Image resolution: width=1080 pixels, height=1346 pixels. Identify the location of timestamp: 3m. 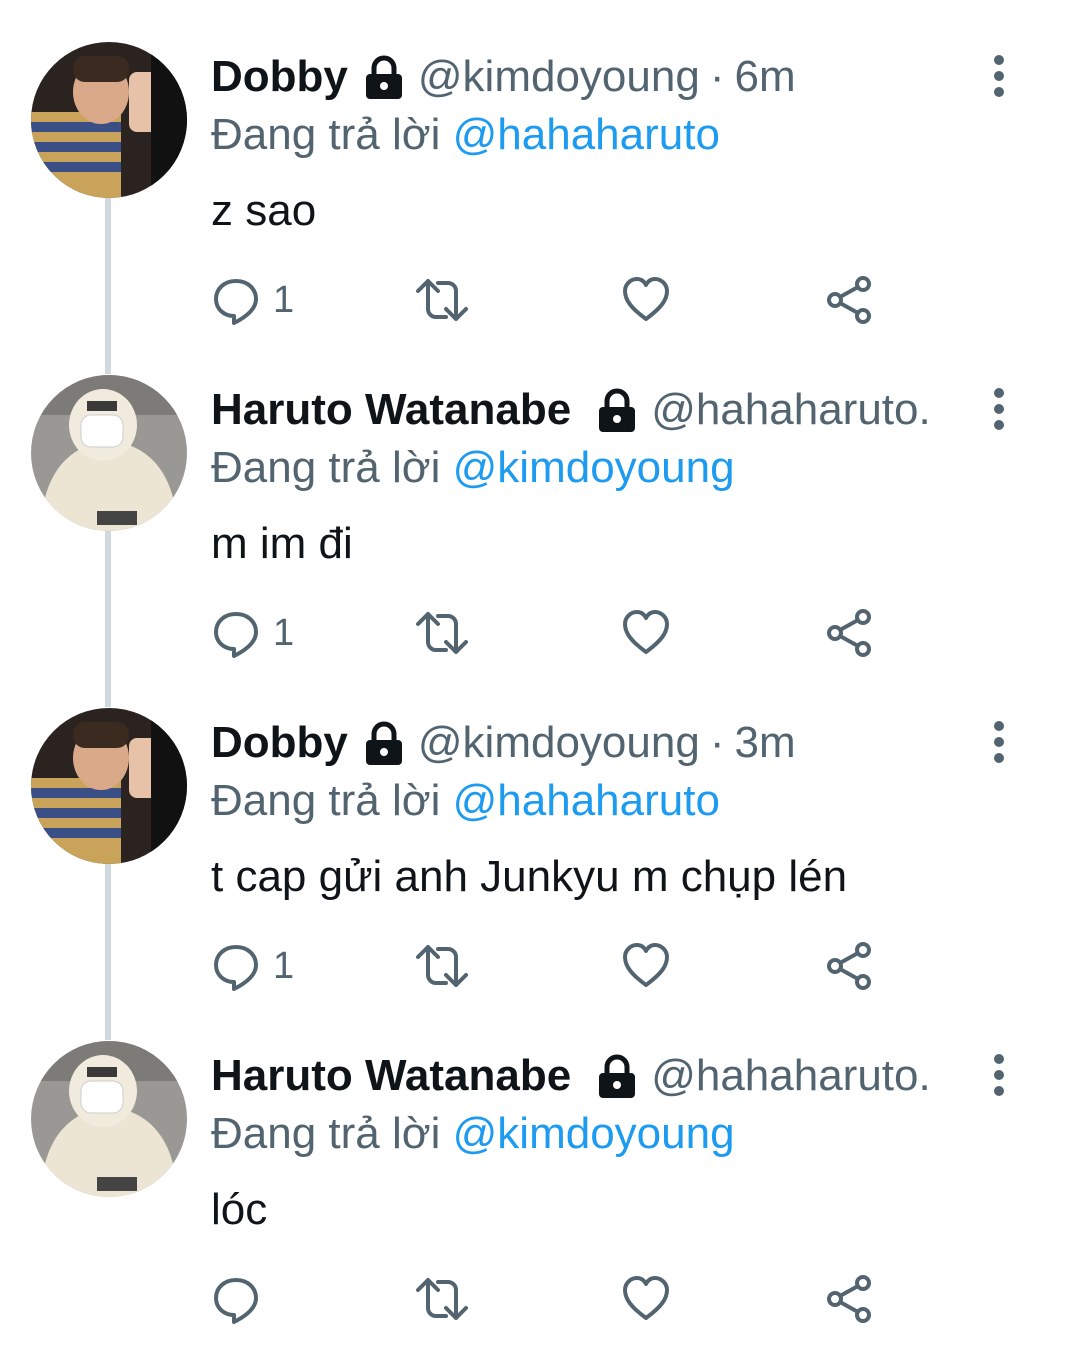
(764, 743).